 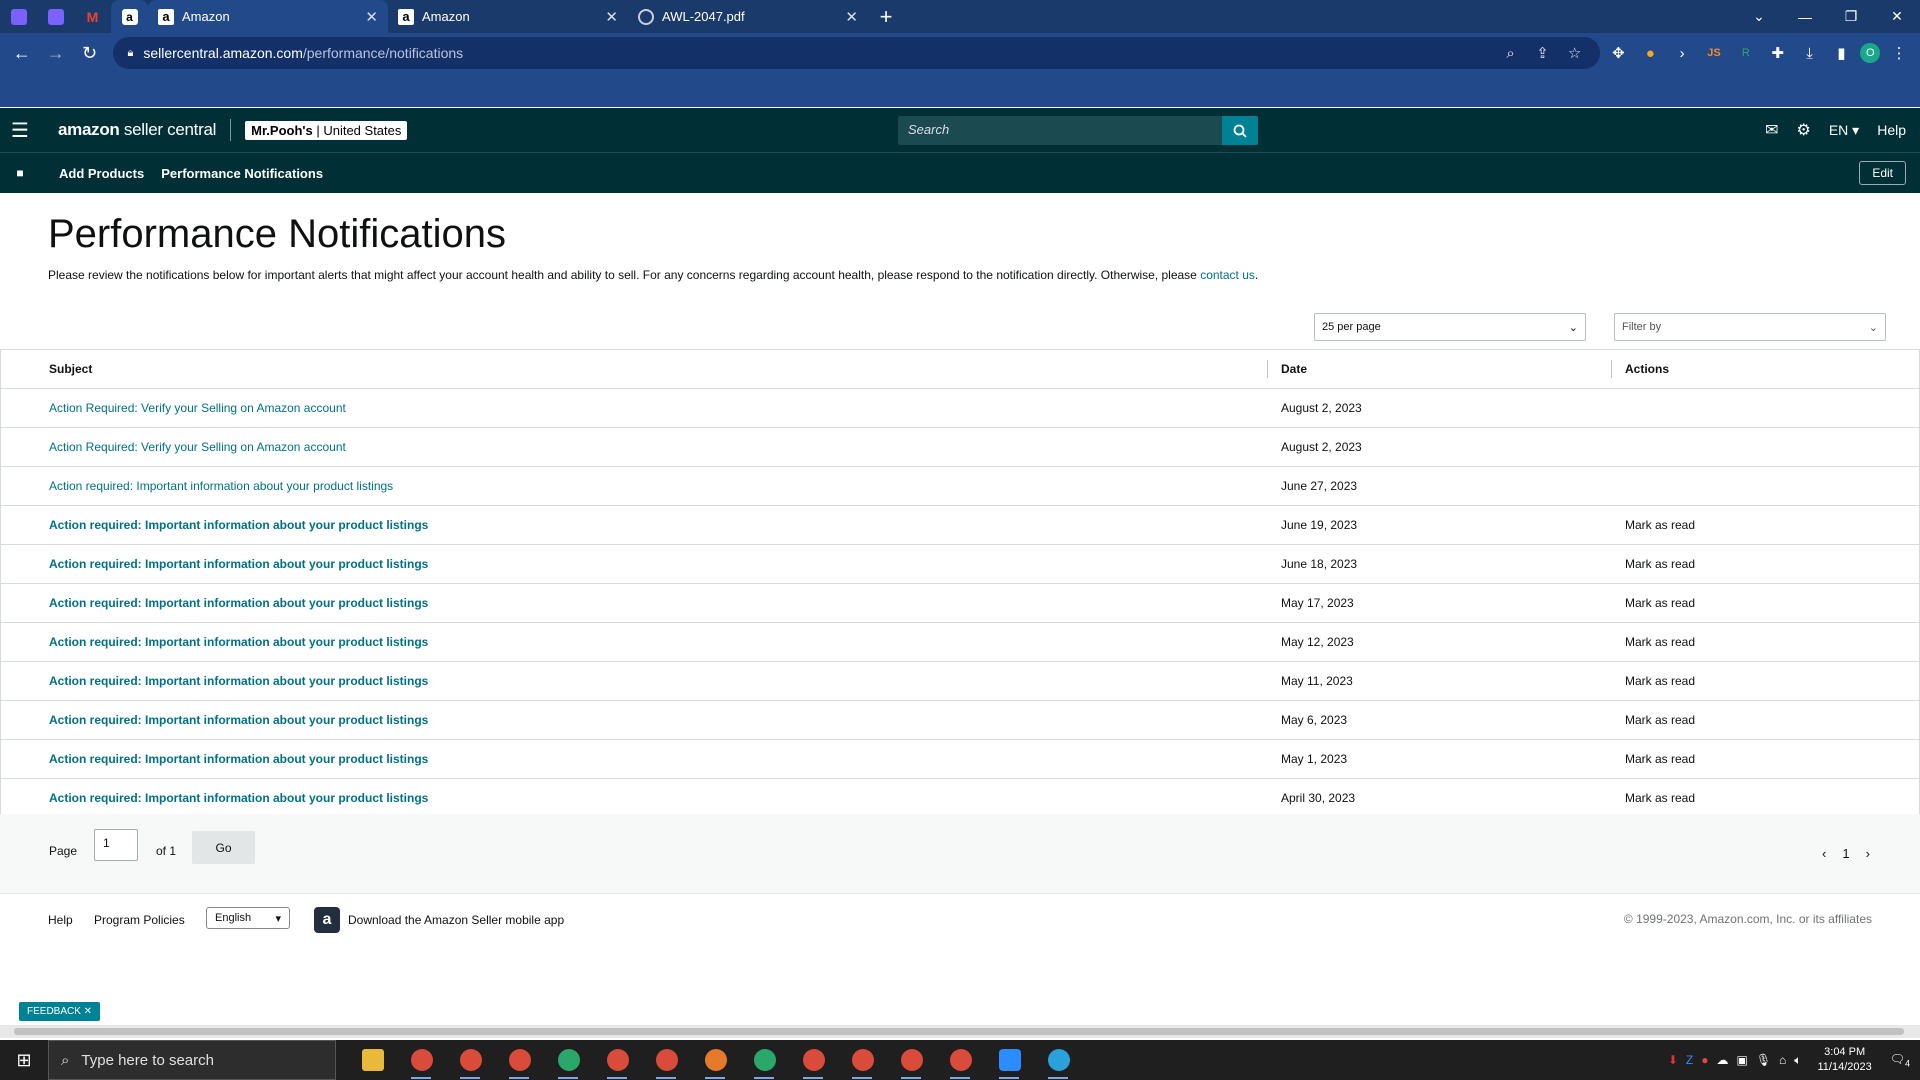 I want to click on browser-menu-icon: ⋮, so click(x=1899, y=53).